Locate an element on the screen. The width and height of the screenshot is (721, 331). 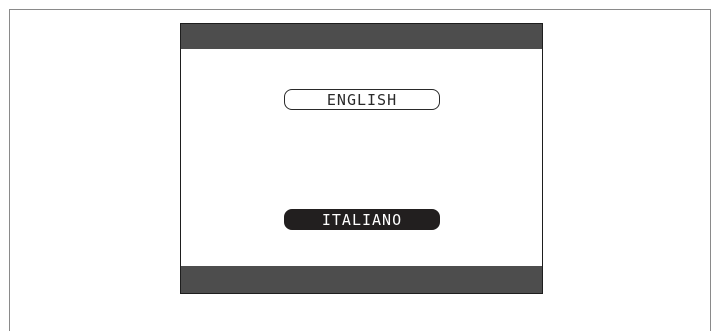
language-option-italiano-label: ITALIANO is located at coordinates (362, 219).